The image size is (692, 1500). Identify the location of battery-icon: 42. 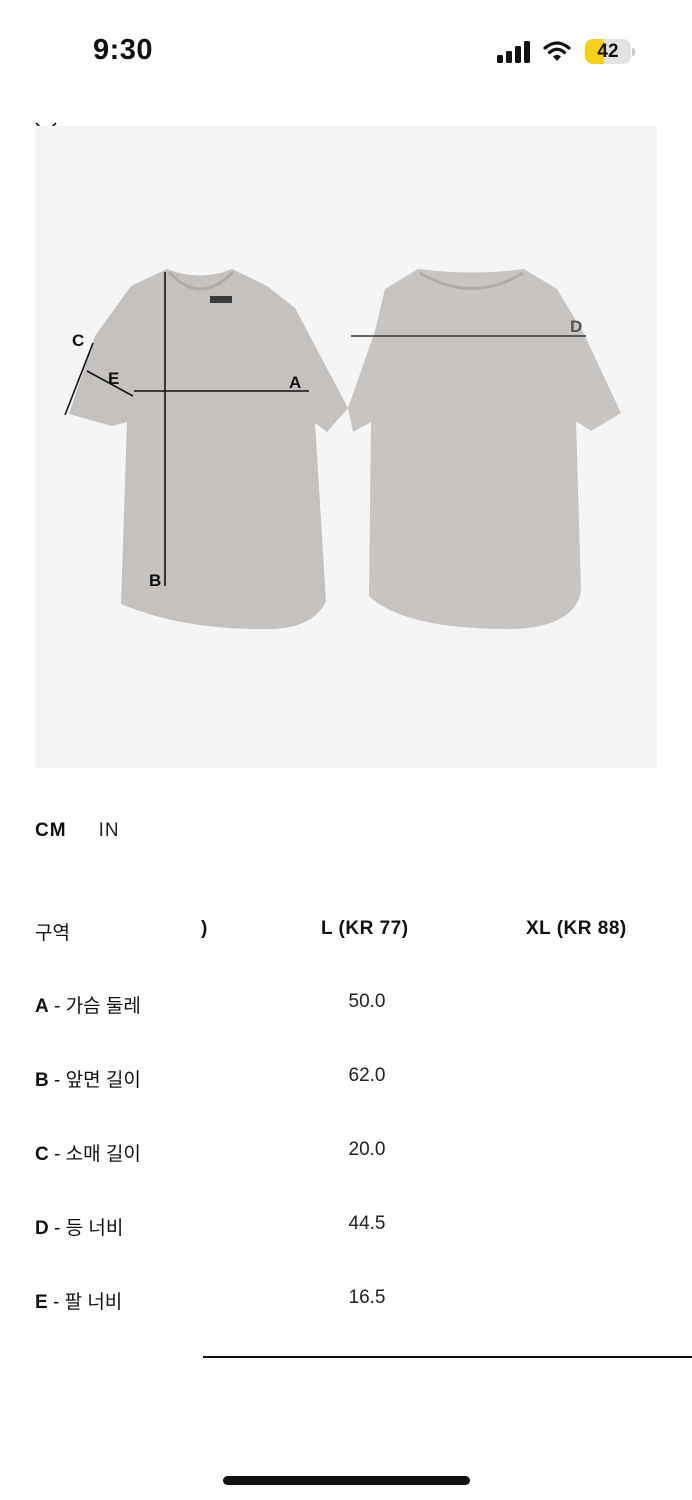
(610, 51).